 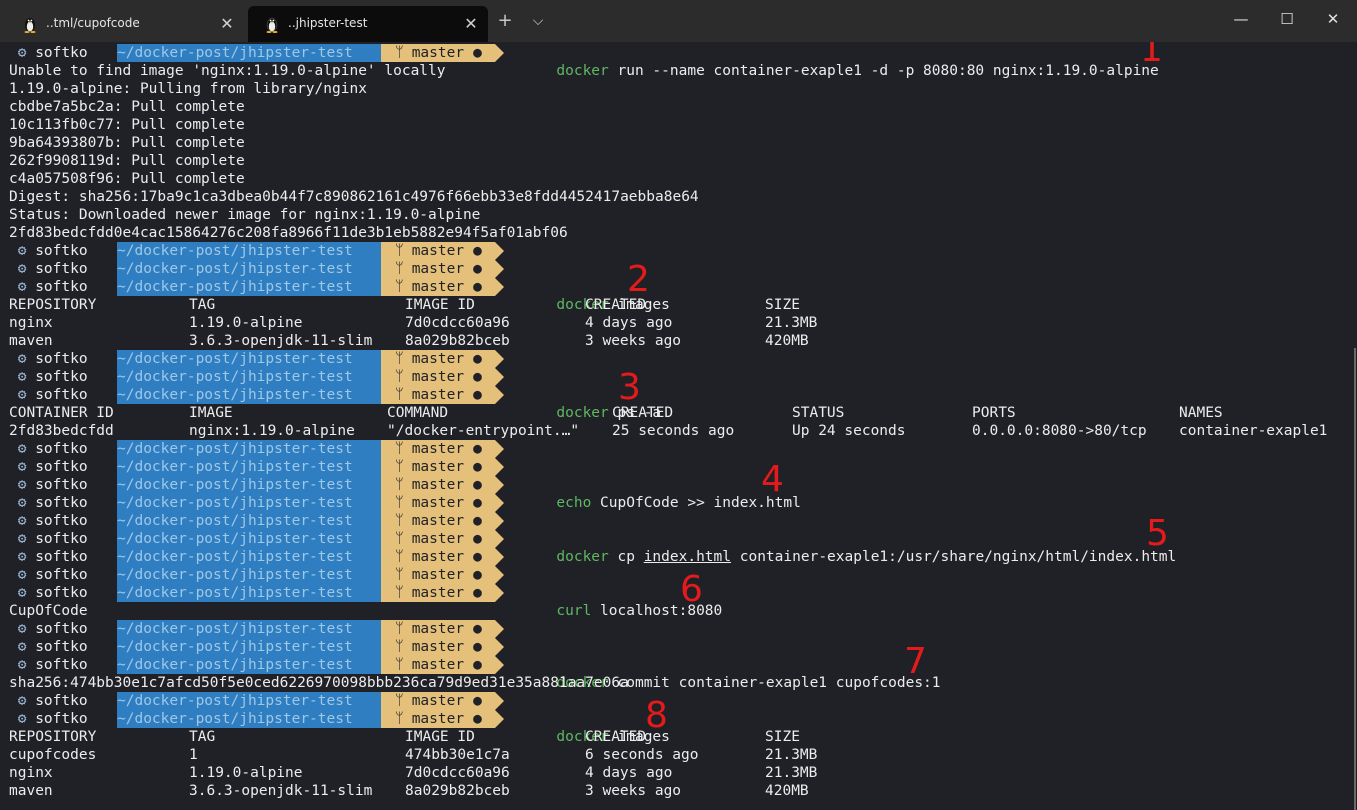 I want to click on output-line: cbdbe7a5bc2a: Pull complete, so click(x=127, y=107).